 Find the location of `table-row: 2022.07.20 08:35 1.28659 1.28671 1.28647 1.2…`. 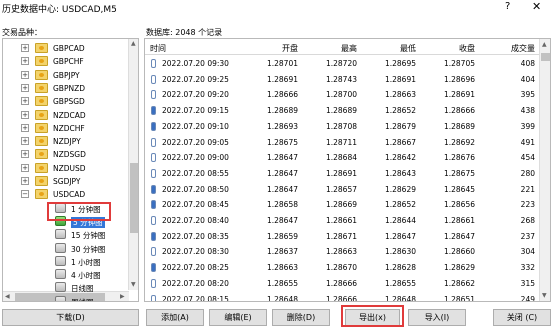

table-row: 2022.07.20 08:35 1.28659 1.28671 1.28647 1.2… is located at coordinates (342, 237).